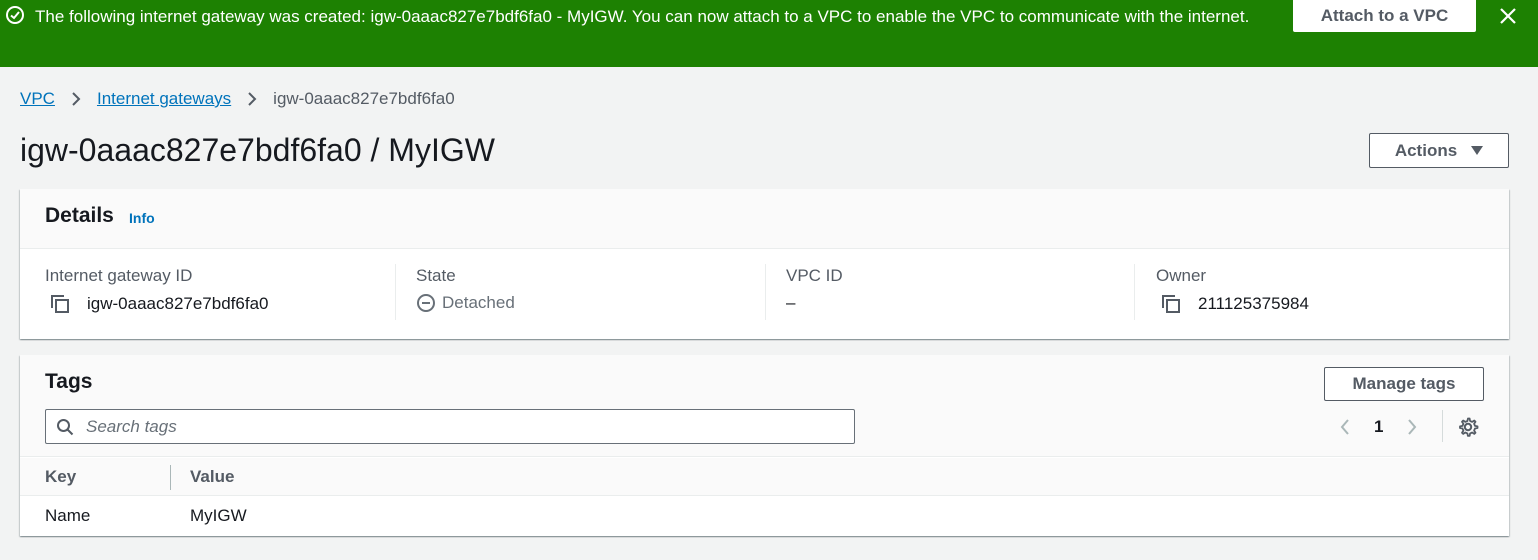 Image resolution: width=1538 pixels, height=560 pixels. What do you see at coordinates (79, 215) in the screenshot?
I see `details-title: Details` at bounding box center [79, 215].